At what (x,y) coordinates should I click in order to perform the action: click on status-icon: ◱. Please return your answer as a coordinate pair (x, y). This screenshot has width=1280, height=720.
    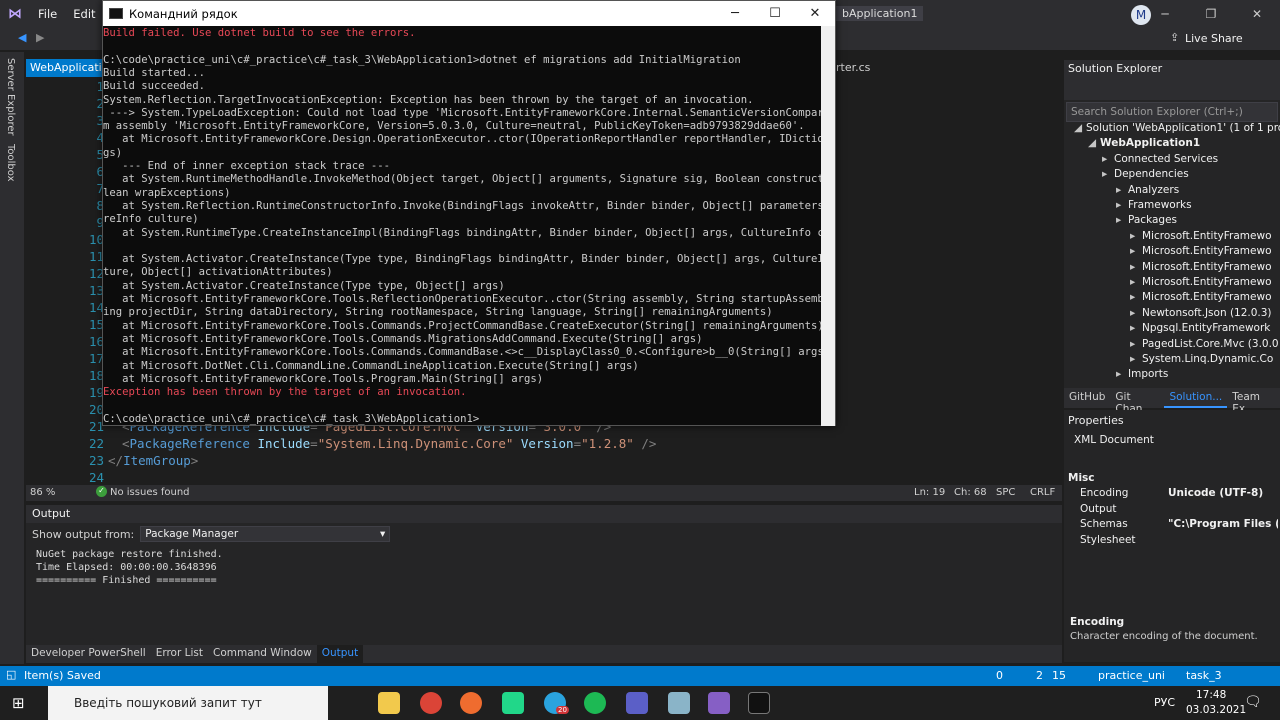
    Looking at the image, I should click on (11, 674).